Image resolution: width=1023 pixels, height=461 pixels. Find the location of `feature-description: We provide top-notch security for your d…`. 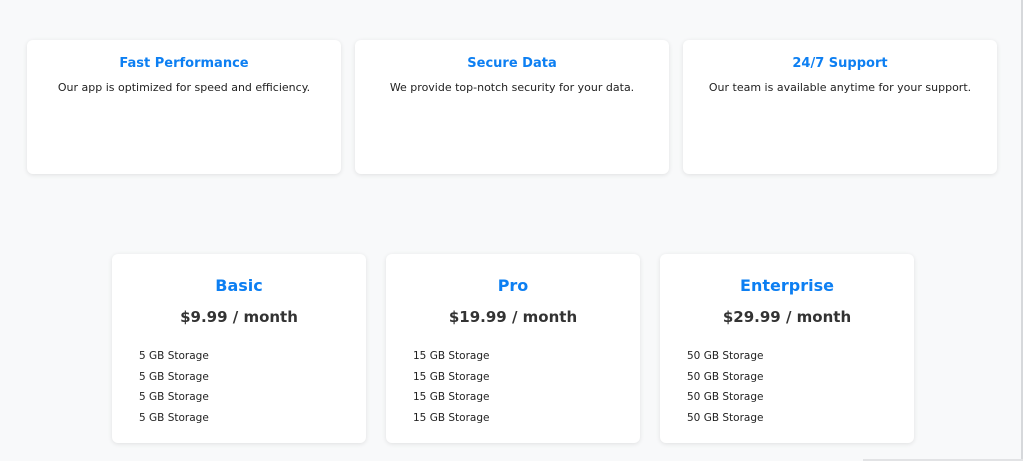

feature-description: We provide top-notch security for your d… is located at coordinates (512, 87).